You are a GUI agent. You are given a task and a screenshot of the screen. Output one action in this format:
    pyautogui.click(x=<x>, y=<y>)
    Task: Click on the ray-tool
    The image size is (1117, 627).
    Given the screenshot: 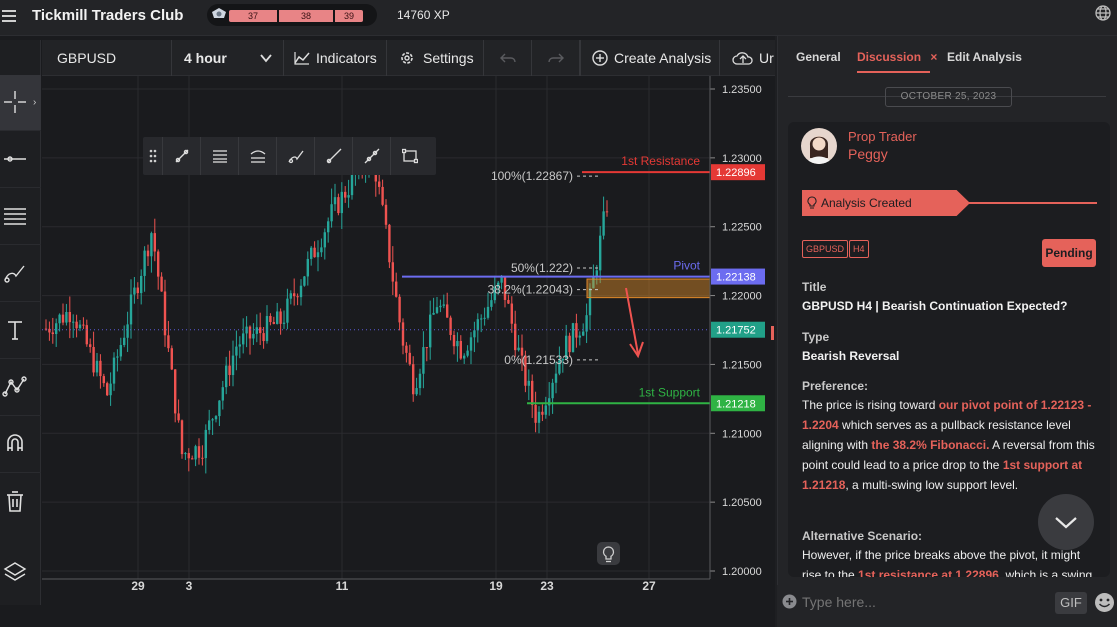 What is the action you would take?
    pyautogui.click(x=334, y=156)
    